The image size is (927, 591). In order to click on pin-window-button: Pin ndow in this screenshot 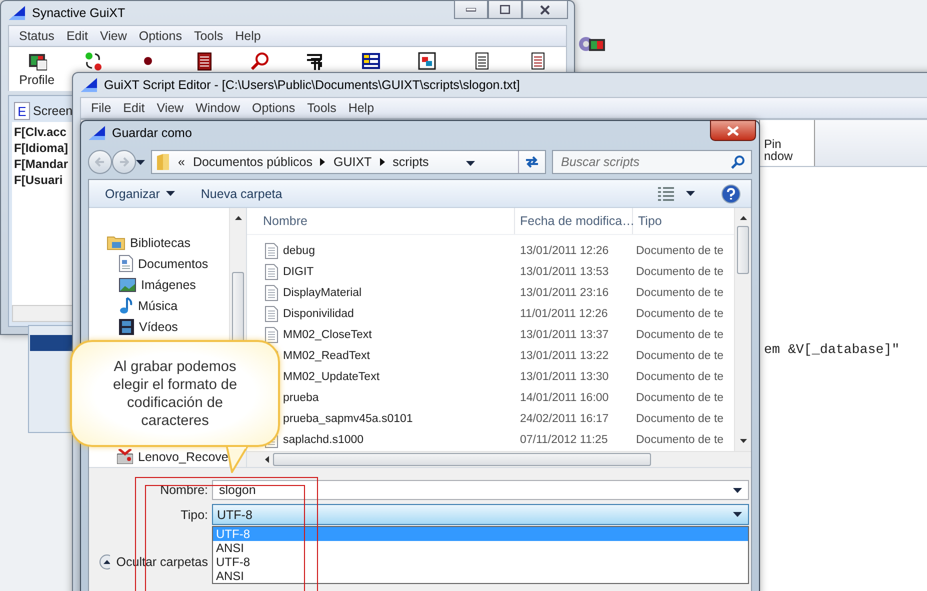, I will do `click(787, 143)`.